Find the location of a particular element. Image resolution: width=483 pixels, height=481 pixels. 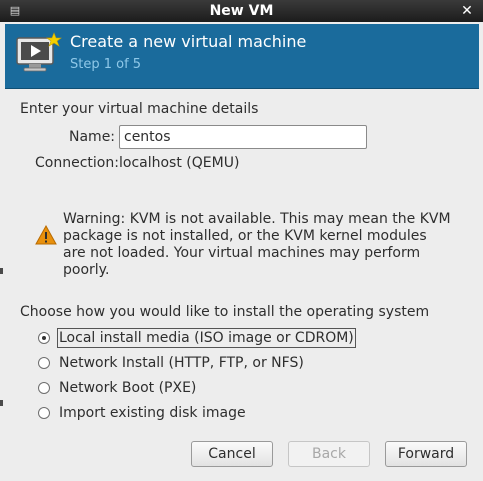

radio-label: Network Boot (PXE) is located at coordinates (127, 388).